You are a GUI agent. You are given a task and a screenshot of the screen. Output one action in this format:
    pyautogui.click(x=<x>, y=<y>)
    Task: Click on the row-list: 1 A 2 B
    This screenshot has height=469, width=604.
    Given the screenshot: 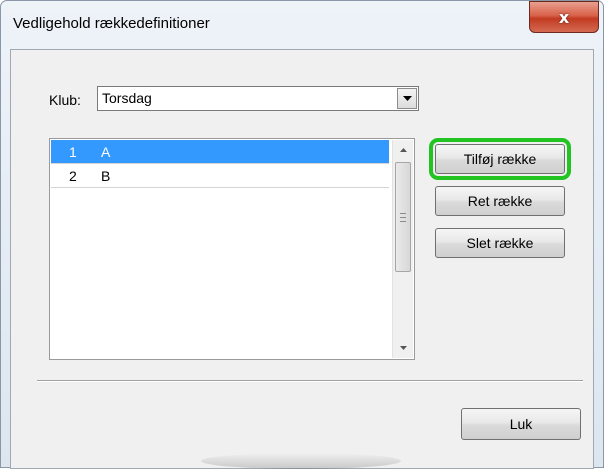 What is the action you would take?
    pyautogui.click(x=220, y=164)
    